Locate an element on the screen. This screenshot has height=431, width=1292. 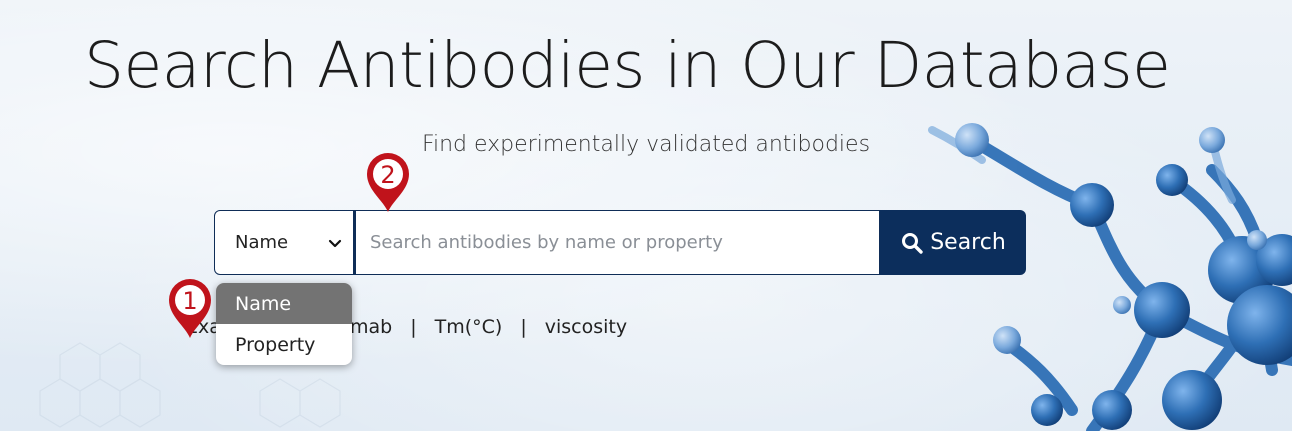
callout-marker-1: 1 is located at coordinates (190, 308).